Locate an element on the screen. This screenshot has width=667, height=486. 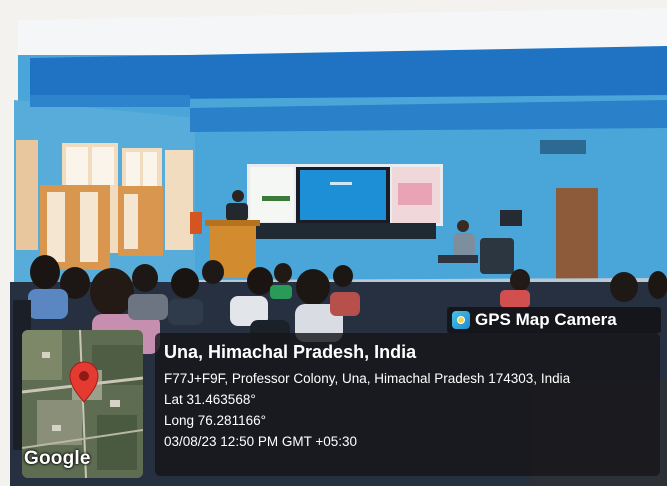
map-provider-logo: Google is located at coordinates (57, 458).